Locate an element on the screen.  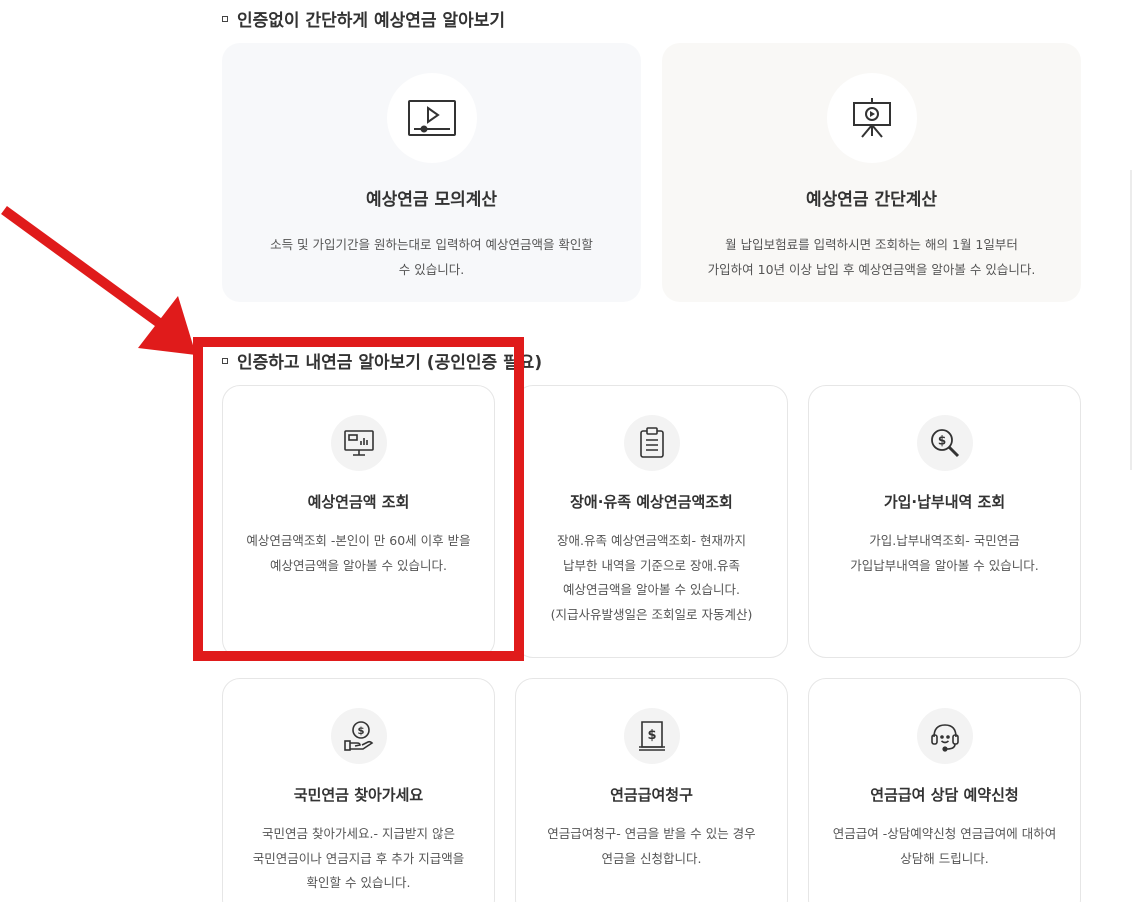
monitor-chart-icon is located at coordinates (358, 443).